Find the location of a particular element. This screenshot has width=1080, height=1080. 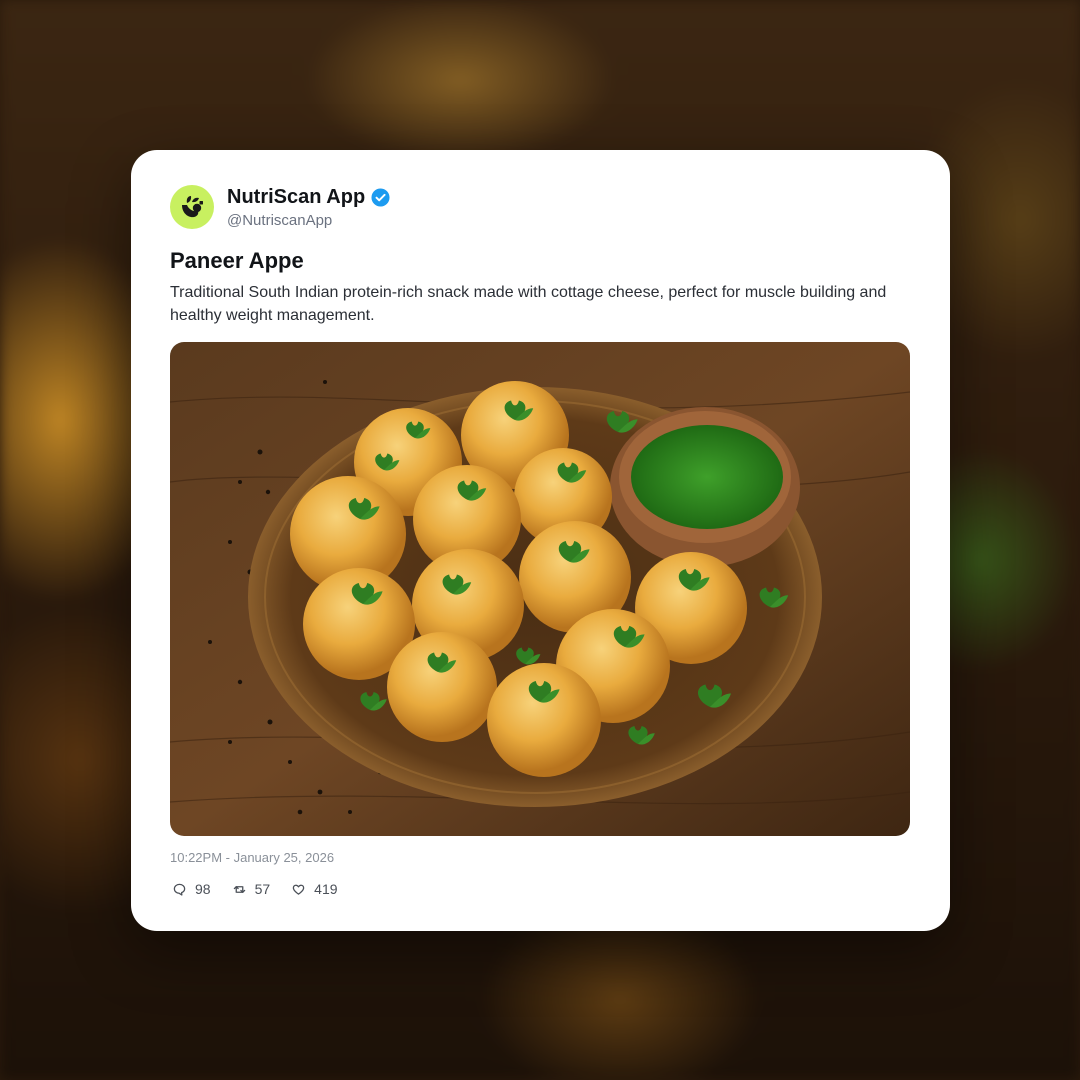

repost-button: 57 is located at coordinates (252, 889).